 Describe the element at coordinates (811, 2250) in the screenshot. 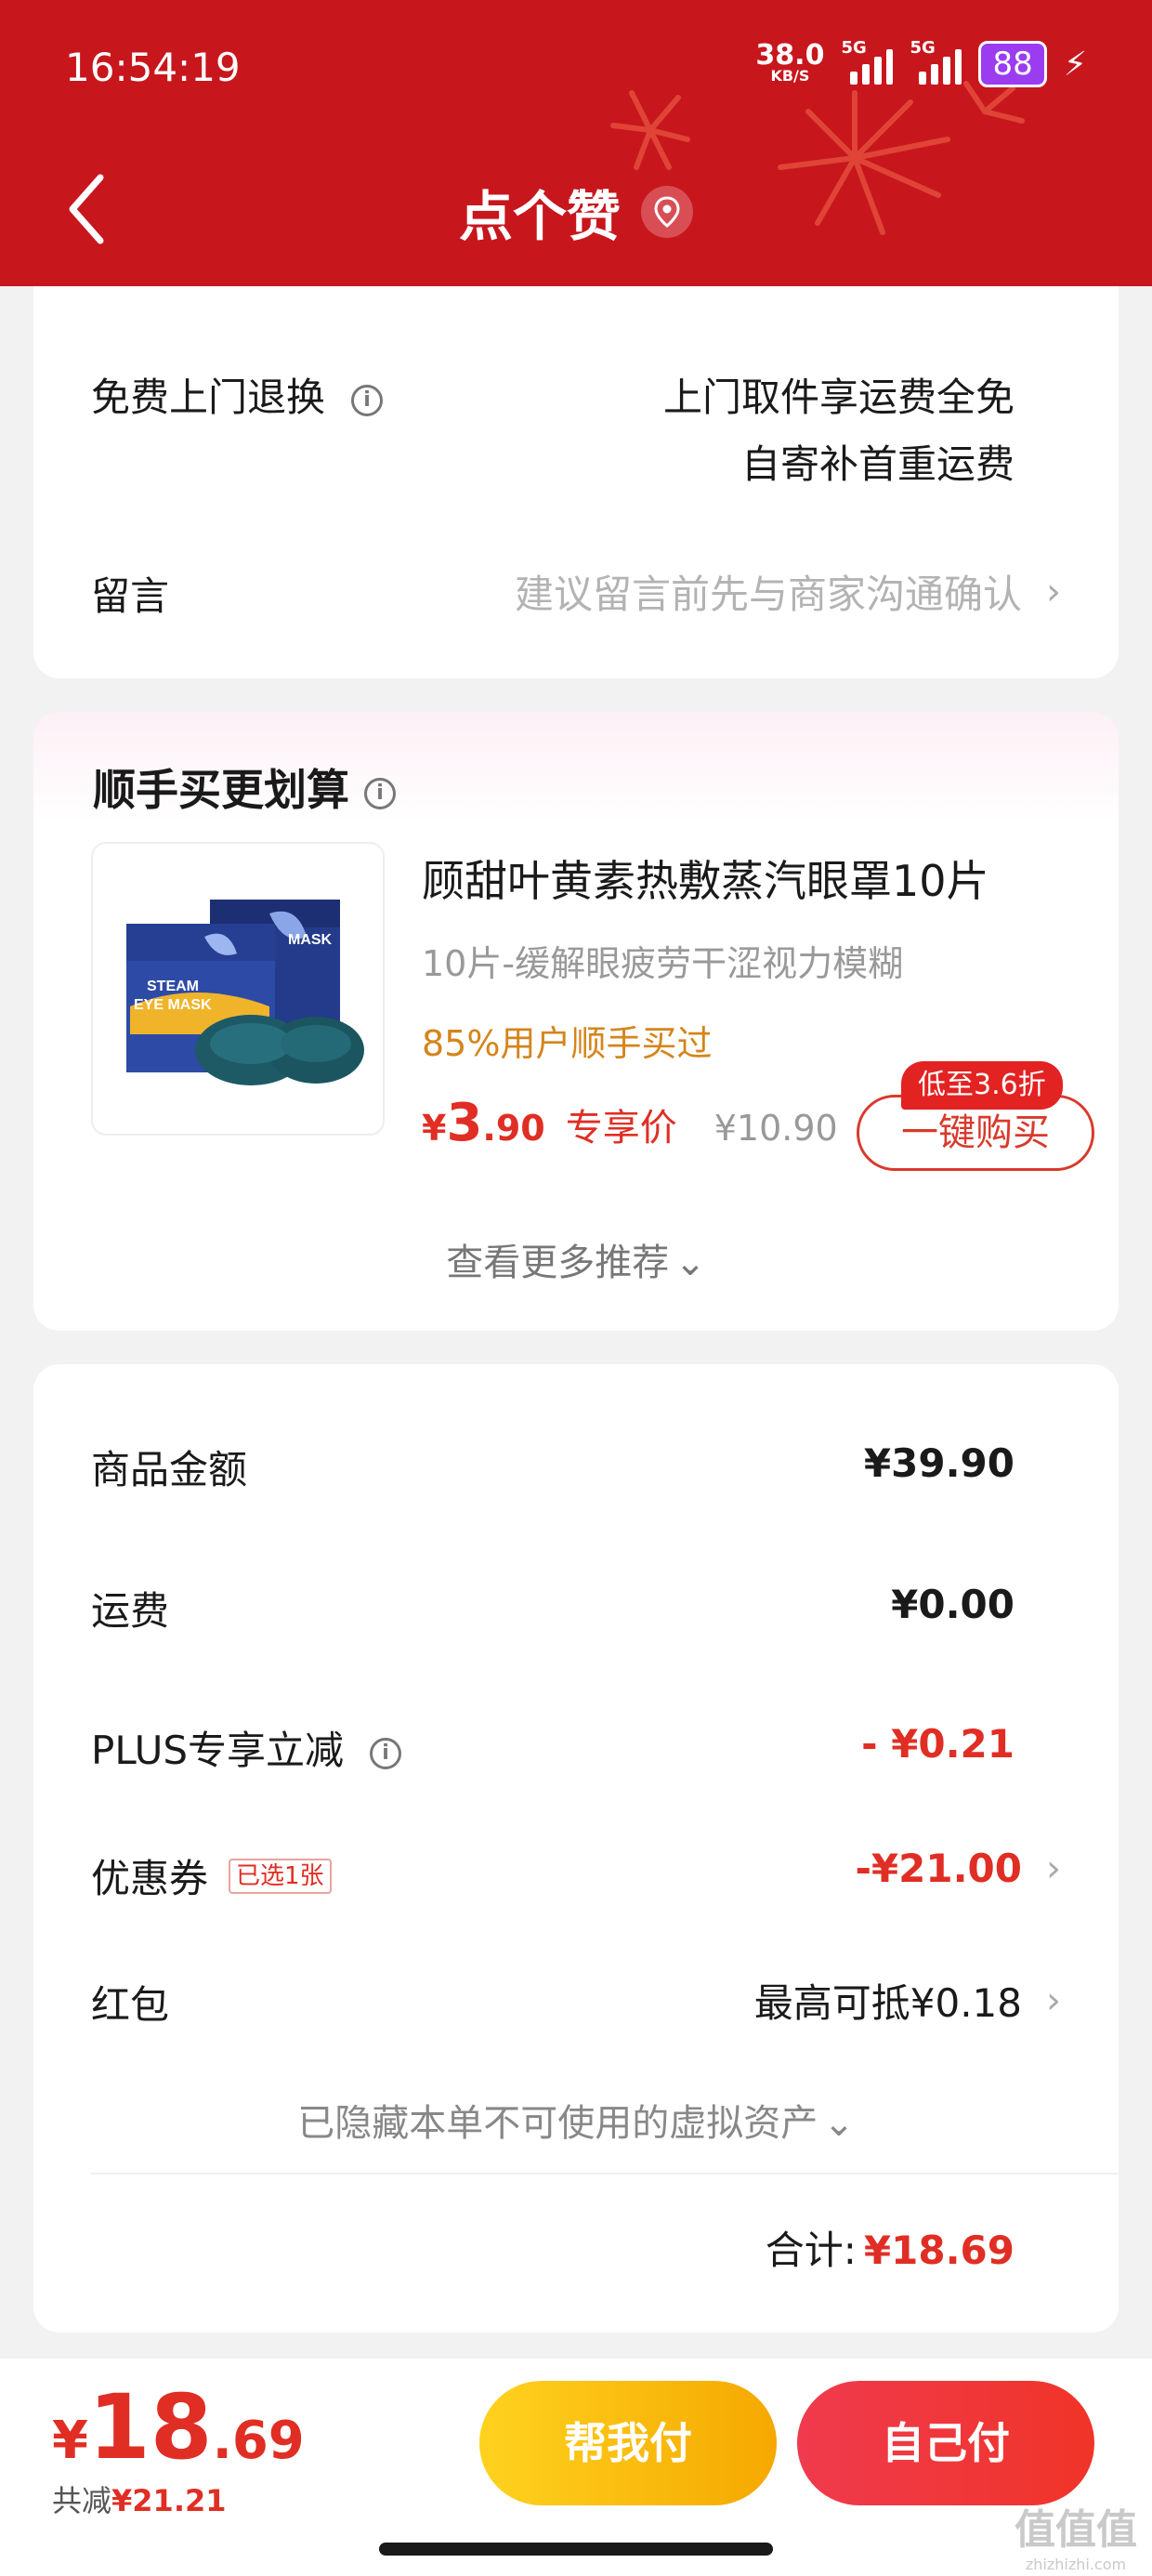

I see `total-label: 合计:` at that location.